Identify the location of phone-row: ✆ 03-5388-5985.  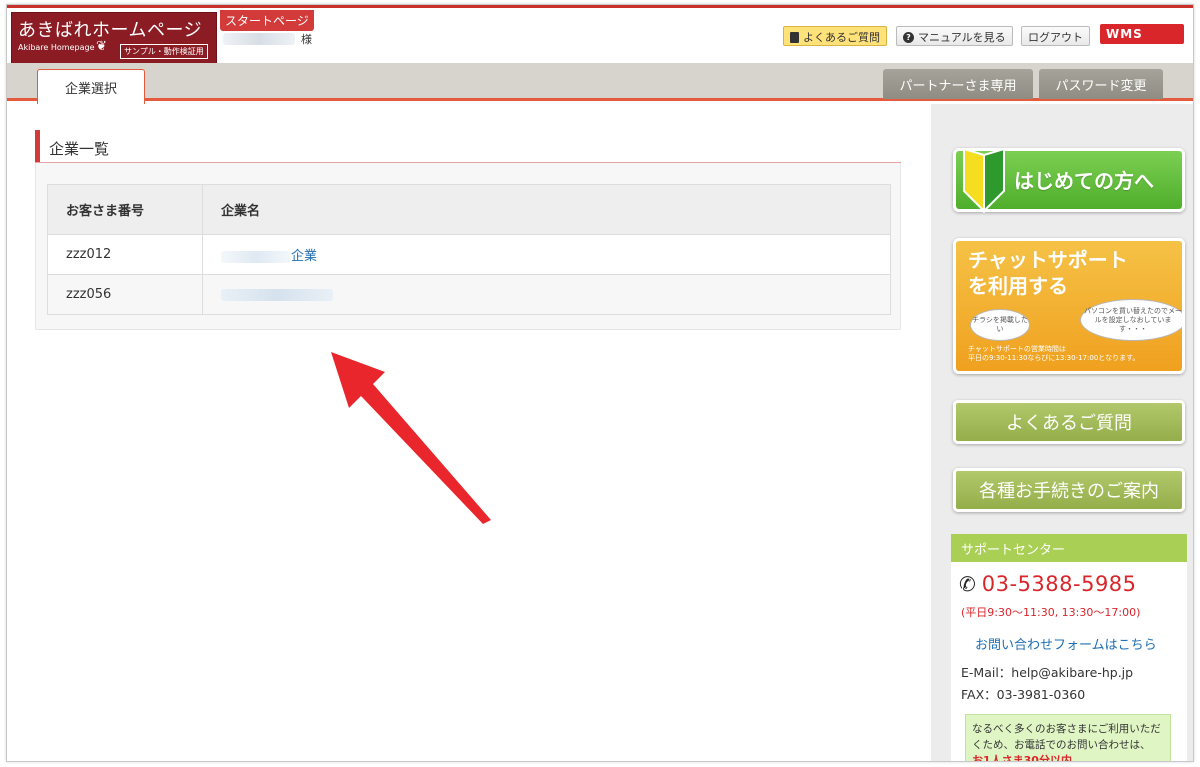
(1048, 584).